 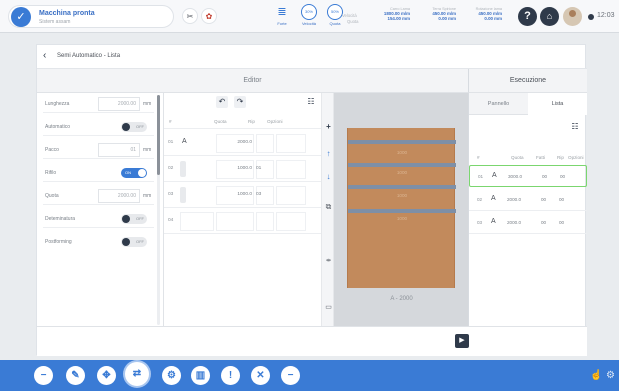 What do you see at coordinates (576, 157) in the screenshot?
I see `col-opzioni: Opzioni` at bounding box center [576, 157].